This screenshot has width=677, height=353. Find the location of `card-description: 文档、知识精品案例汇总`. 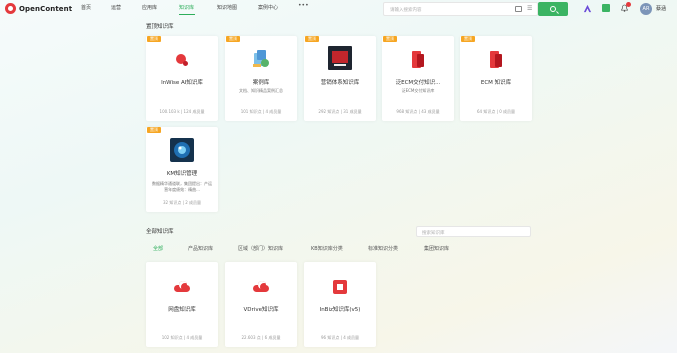

card-description: 文档、知识精品案例汇总 is located at coordinates (261, 90).